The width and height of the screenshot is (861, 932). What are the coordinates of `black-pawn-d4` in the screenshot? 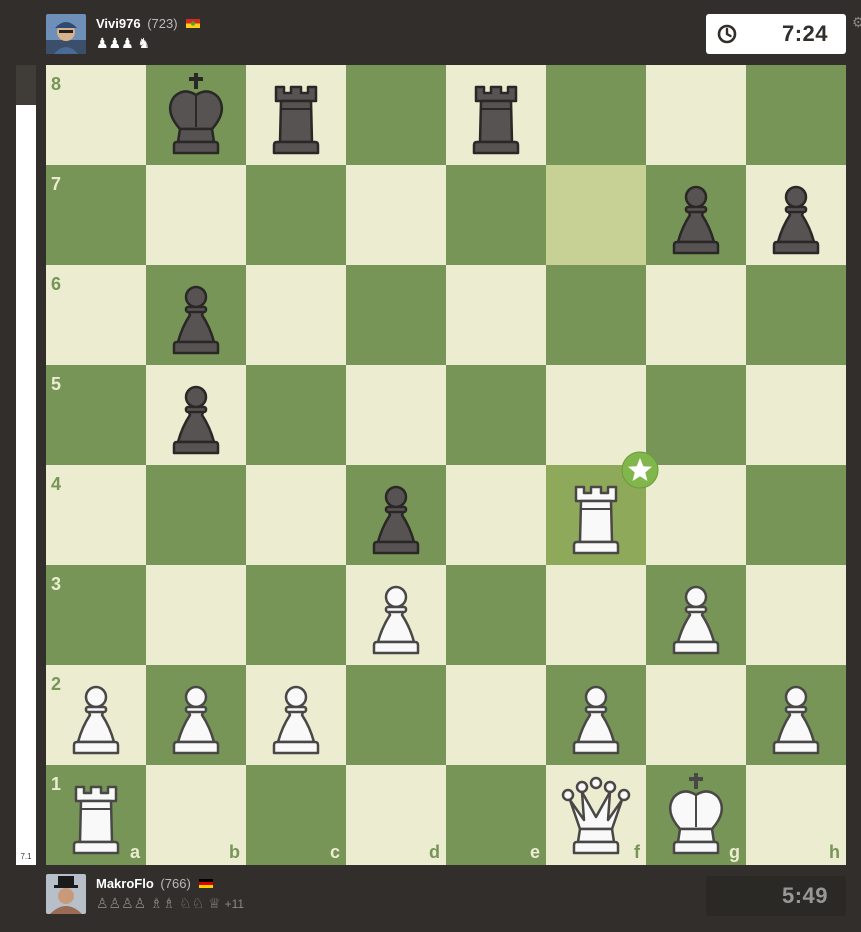 It's located at (396, 515).